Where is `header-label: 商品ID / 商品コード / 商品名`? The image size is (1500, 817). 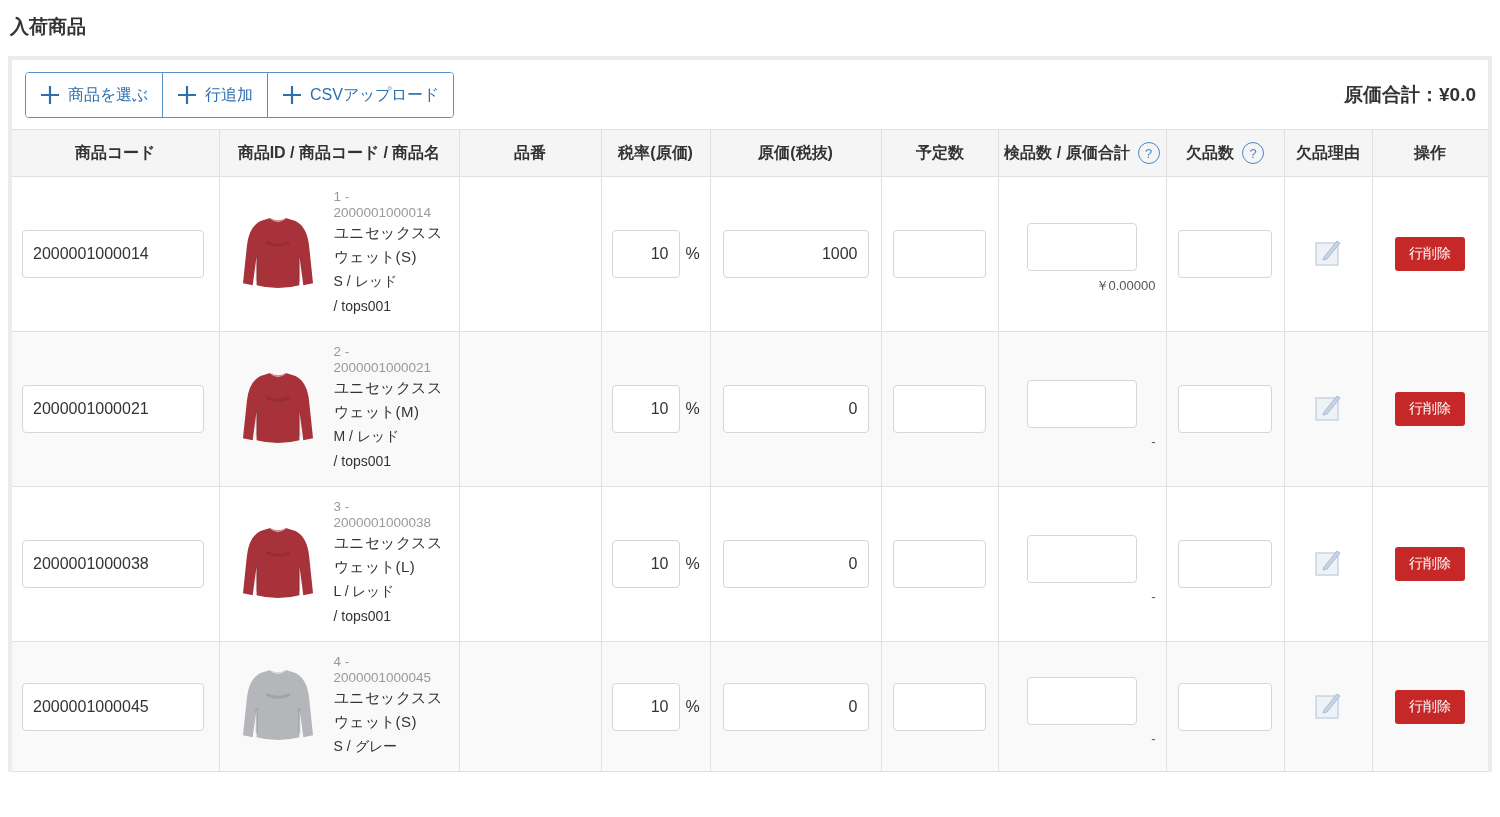
header-label: 商品ID / 商品コード / 商品名 is located at coordinates (339, 152).